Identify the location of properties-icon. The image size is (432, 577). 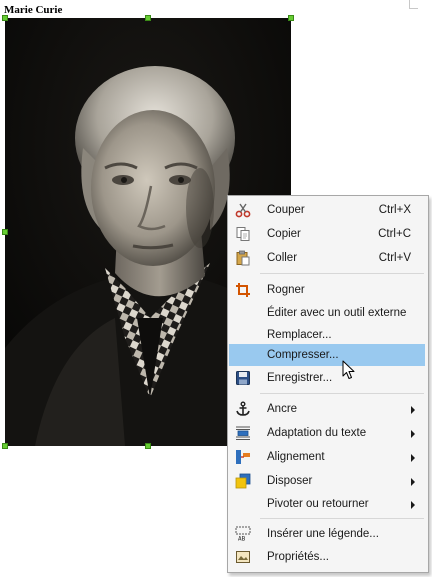
(243, 557).